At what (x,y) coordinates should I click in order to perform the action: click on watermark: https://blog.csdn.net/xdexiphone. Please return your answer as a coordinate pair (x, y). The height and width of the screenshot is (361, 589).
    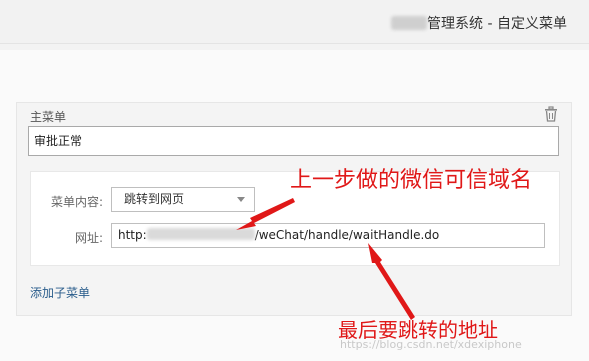
    Looking at the image, I should click on (431, 344).